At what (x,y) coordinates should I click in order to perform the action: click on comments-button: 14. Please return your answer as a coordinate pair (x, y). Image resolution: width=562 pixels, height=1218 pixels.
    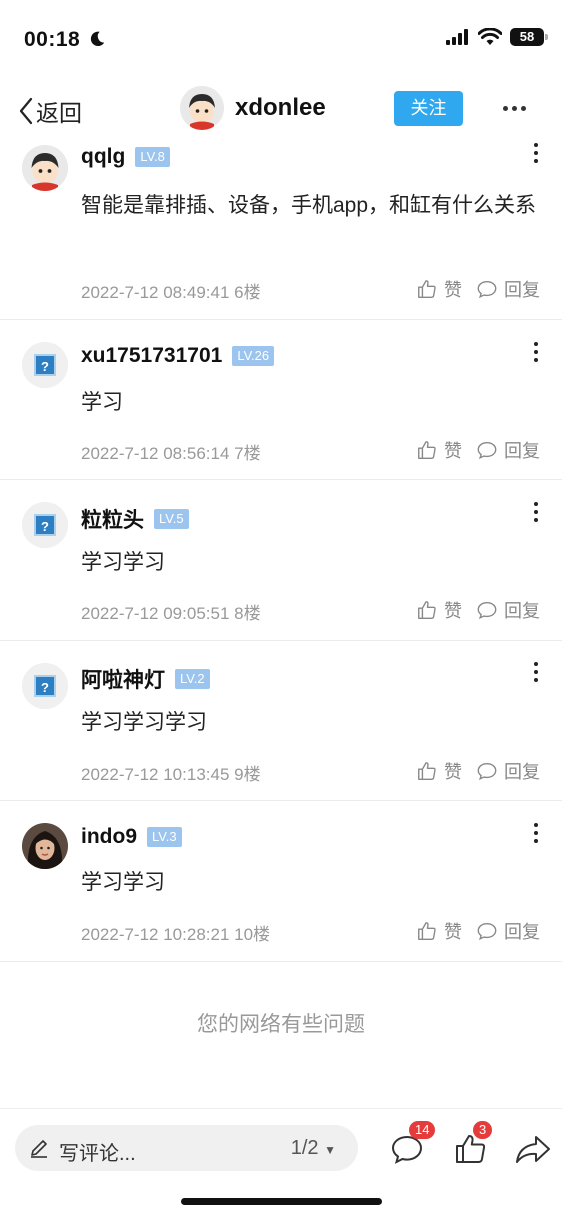
    Looking at the image, I should click on (412, 1144).